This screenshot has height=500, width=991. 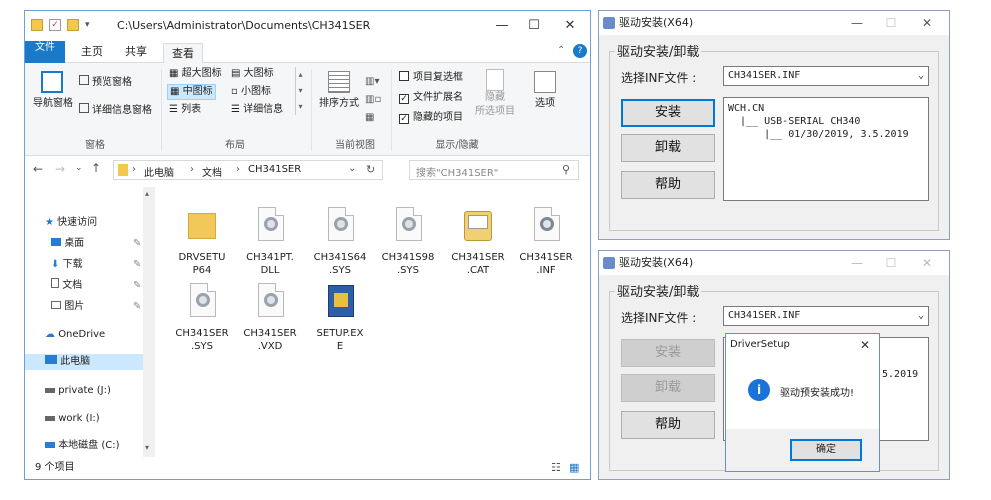 What do you see at coordinates (257, 110) in the screenshot?
I see `layout-details: ☰ 详细信息` at bounding box center [257, 110].